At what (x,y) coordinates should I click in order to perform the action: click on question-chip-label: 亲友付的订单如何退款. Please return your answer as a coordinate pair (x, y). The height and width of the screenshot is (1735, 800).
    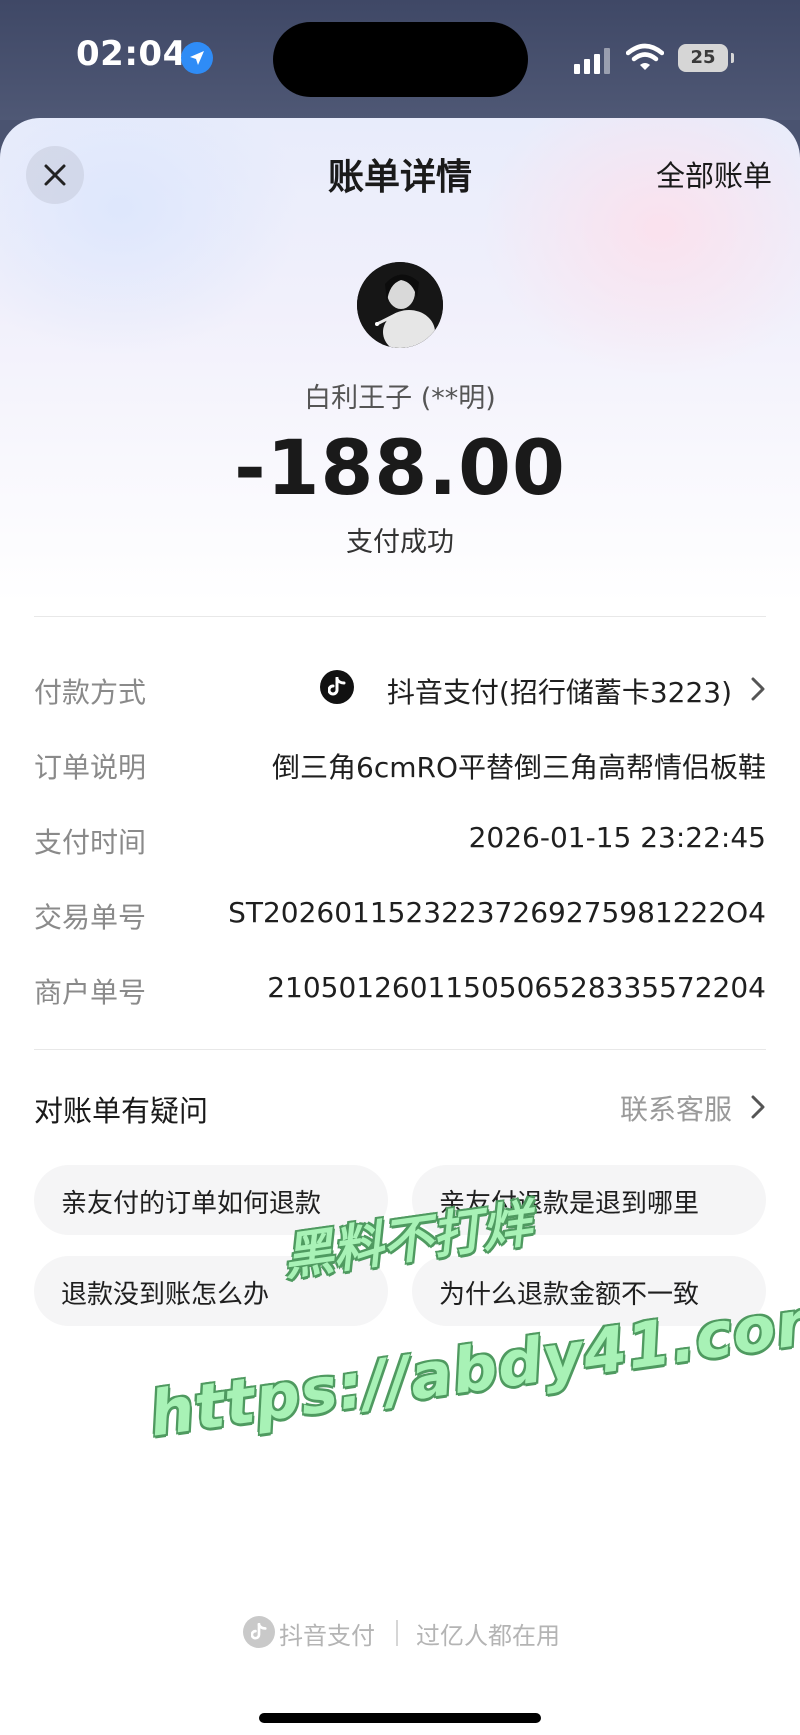
    Looking at the image, I should click on (191, 1204).